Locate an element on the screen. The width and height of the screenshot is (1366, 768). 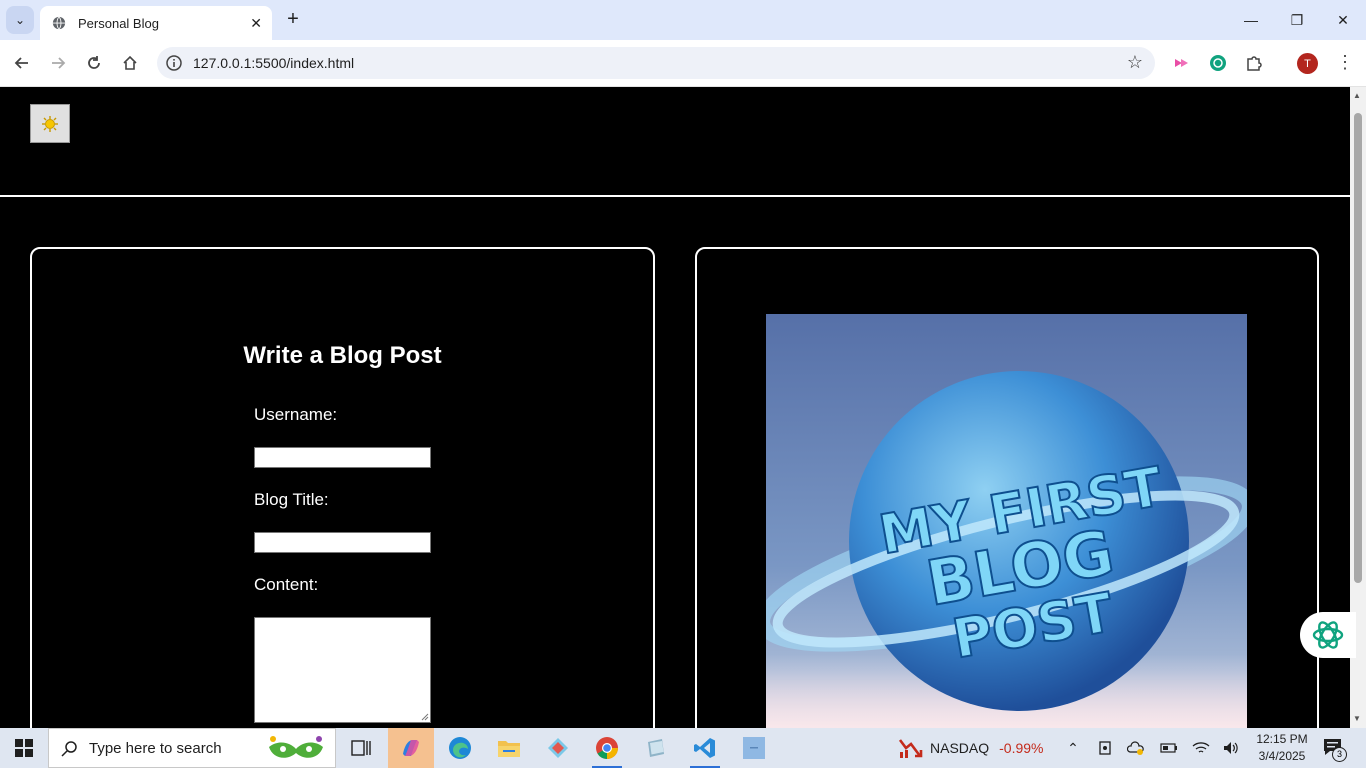
resize-grip-icon is located at coordinates (425, 717).